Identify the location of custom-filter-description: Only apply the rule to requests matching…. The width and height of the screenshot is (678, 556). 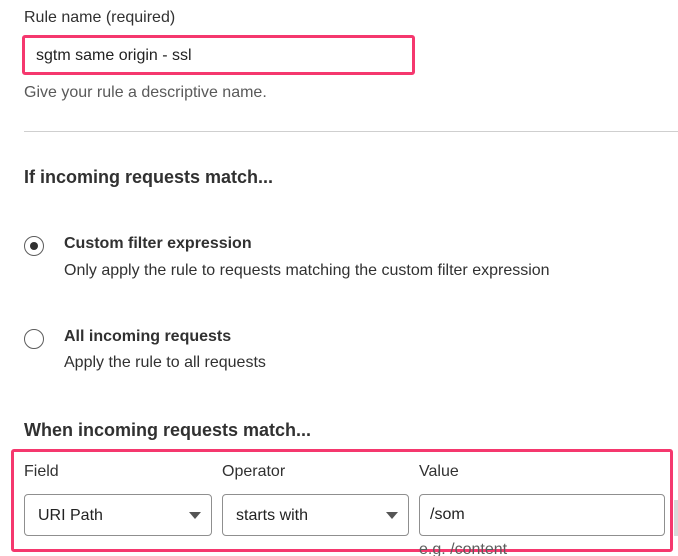
(307, 270).